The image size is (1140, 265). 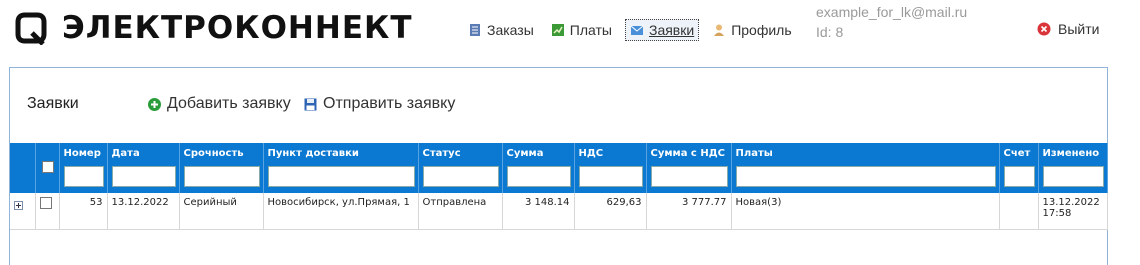 What do you see at coordinates (590, 30) in the screenshot?
I see `nav-boards-label: Платы` at bounding box center [590, 30].